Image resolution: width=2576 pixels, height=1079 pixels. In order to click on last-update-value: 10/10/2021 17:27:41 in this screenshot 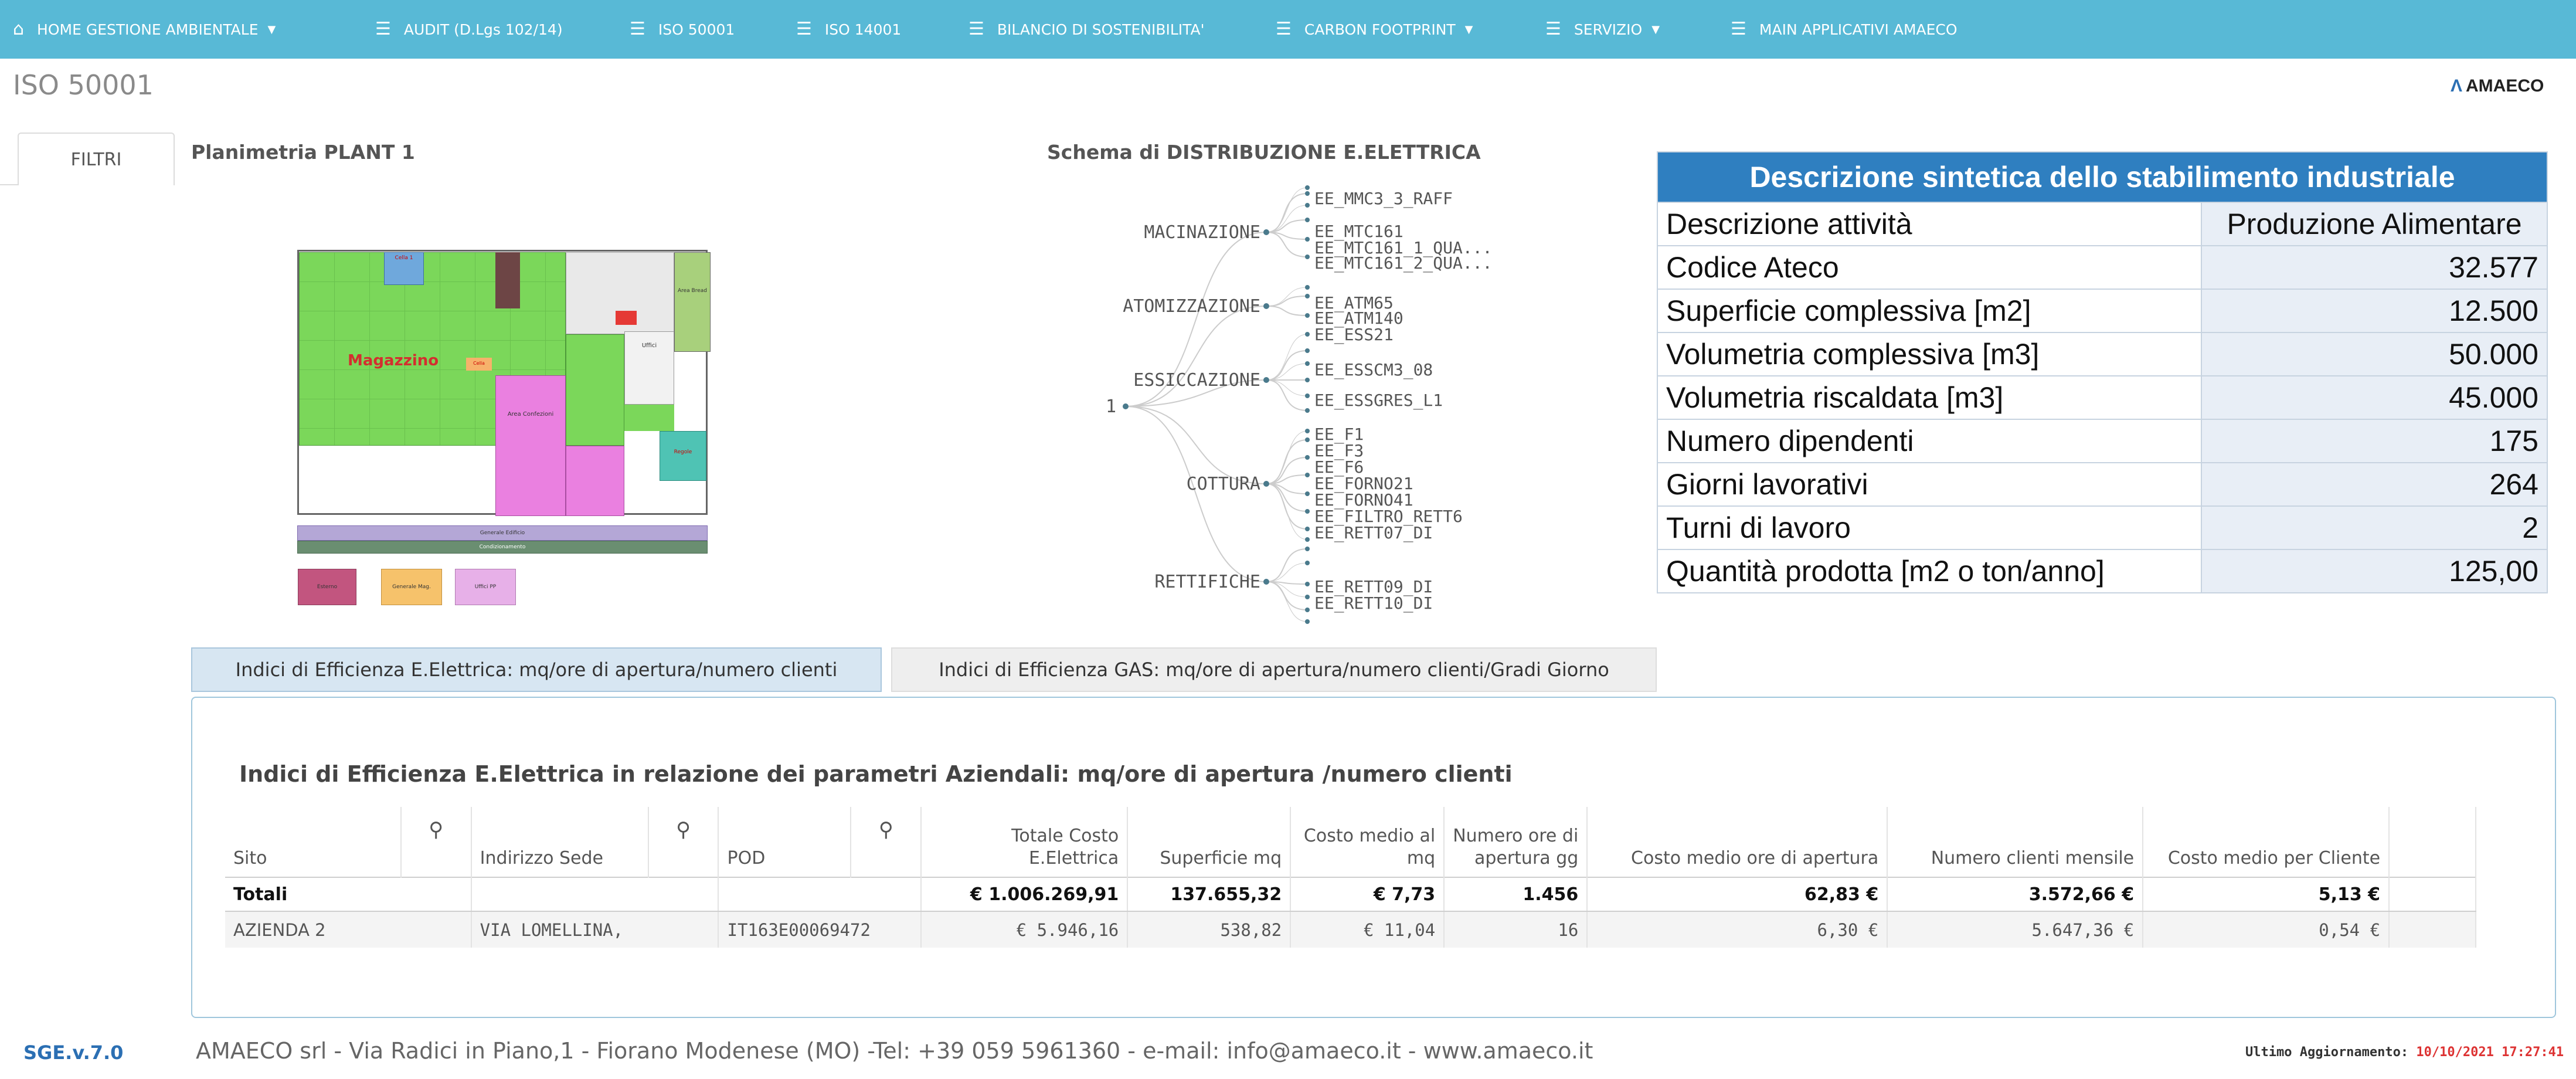, I will do `click(2490, 1052)`.